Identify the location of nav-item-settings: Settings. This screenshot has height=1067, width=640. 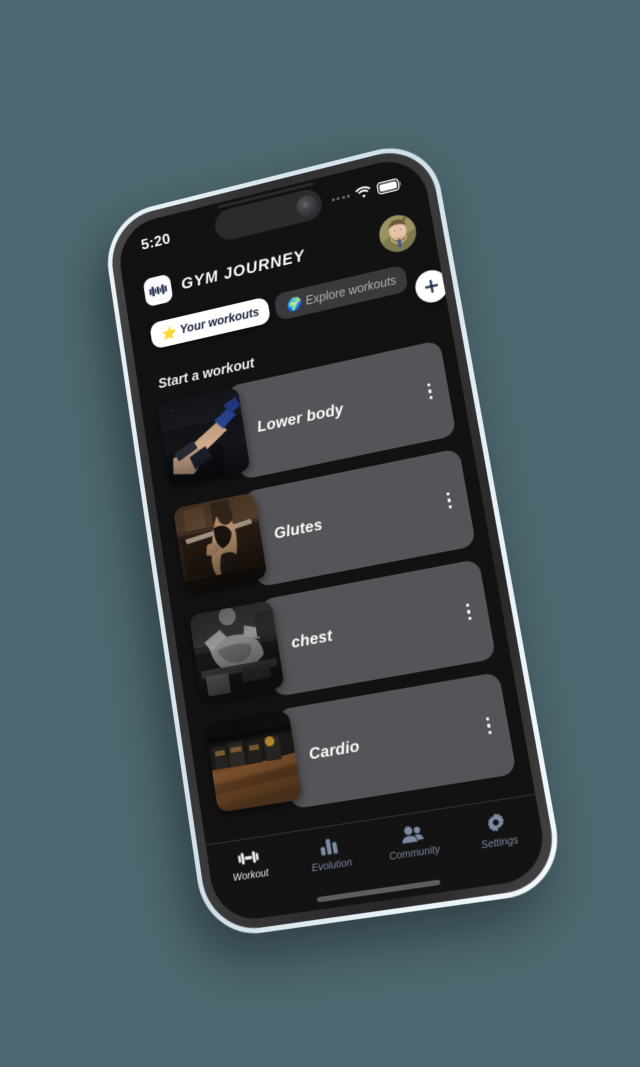
(498, 830).